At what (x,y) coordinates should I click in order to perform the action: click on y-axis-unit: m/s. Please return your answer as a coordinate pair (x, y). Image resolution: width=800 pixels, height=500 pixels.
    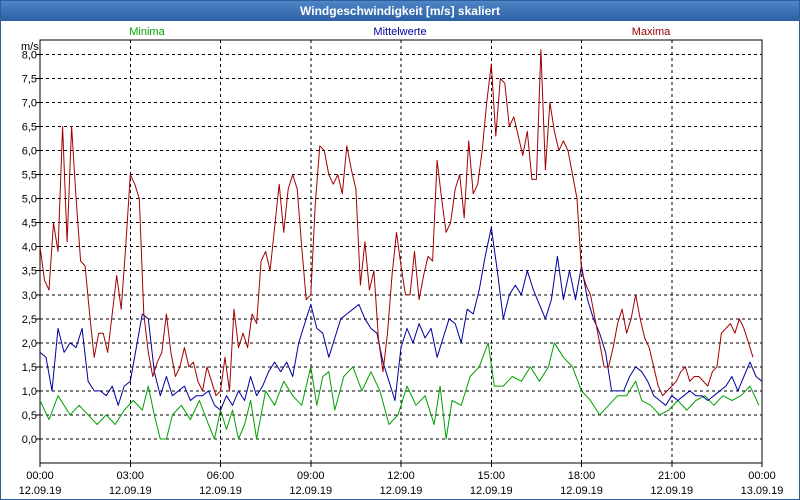
    Looking at the image, I should click on (30, 47).